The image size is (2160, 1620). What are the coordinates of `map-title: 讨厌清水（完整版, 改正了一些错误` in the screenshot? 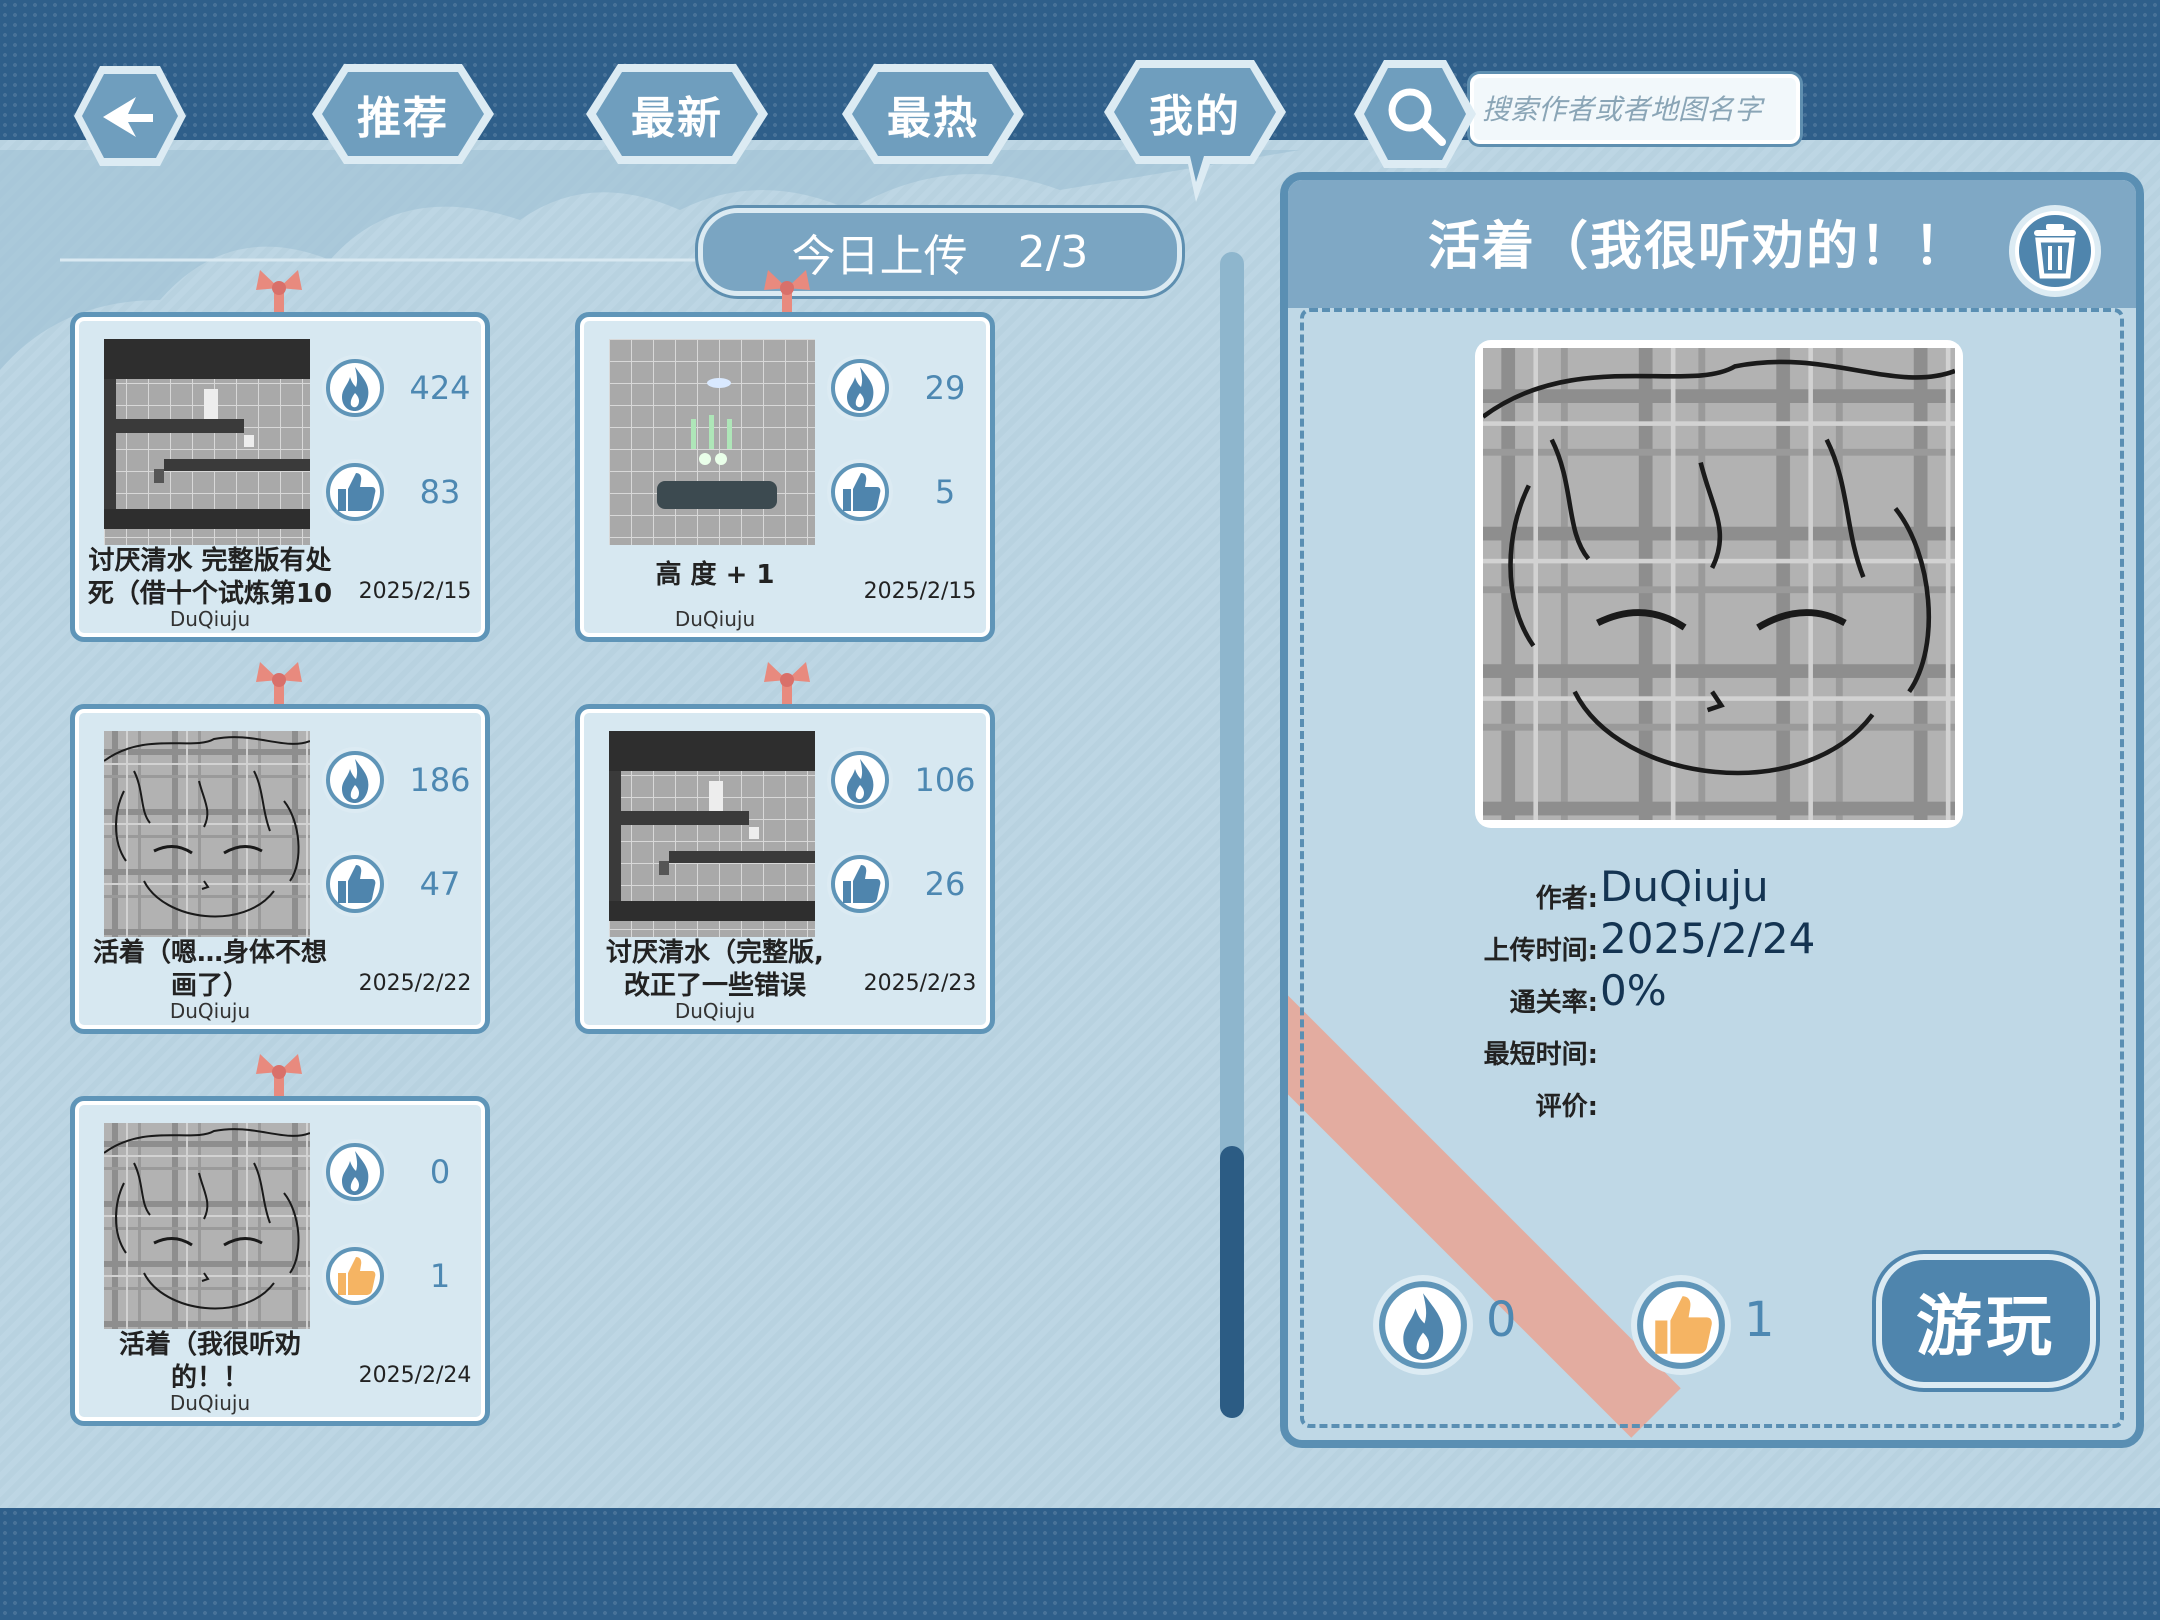 It's located at (715, 970).